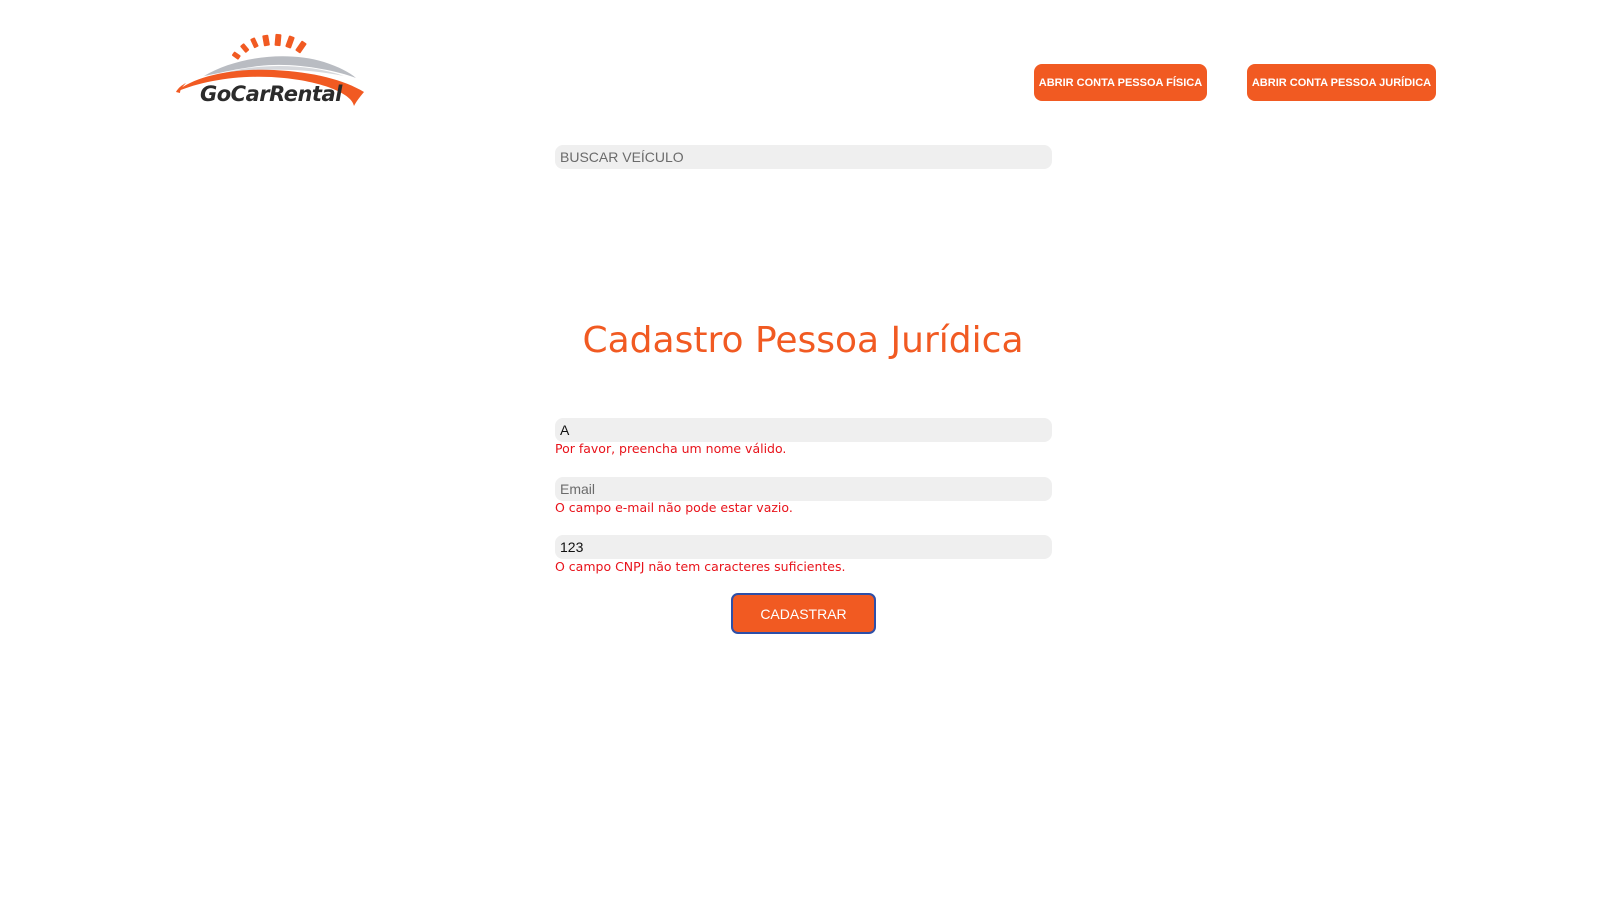 The image size is (1606, 917). I want to click on email-error-message: O campo e-mail não pode estar vazio., so click(674, 507).